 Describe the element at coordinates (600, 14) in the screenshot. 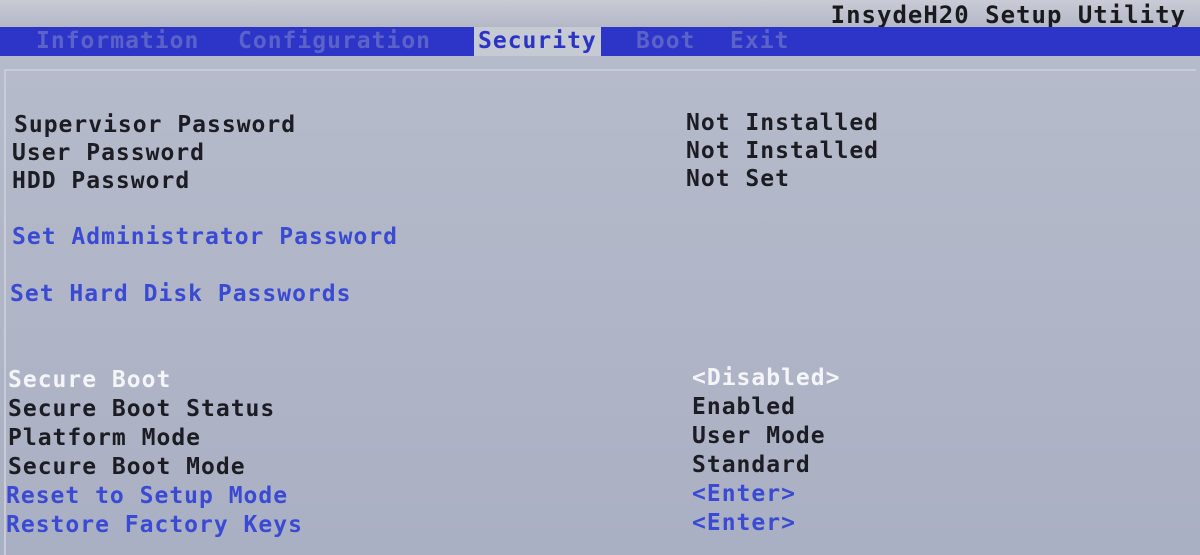

I see `title-bar: InsydeH20 Setup Utility` at that location.